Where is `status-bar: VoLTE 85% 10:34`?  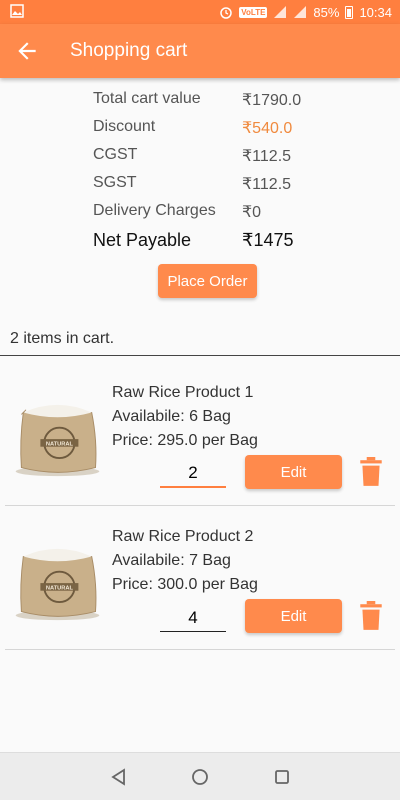 status-bar: VoLTE 85% 10:34 is located at coordinates (200, 12).